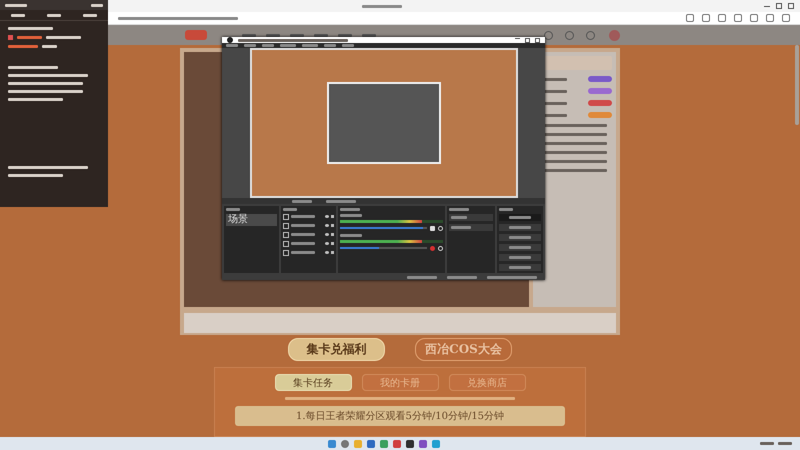 The width and height of the screenshot is (800, 450). Describe the element at coordinates (400, 416) in the screenshot. I see `task-row: 1.每日王者荣耀分区观看5分钟/10分钟/15分钟` at that location.